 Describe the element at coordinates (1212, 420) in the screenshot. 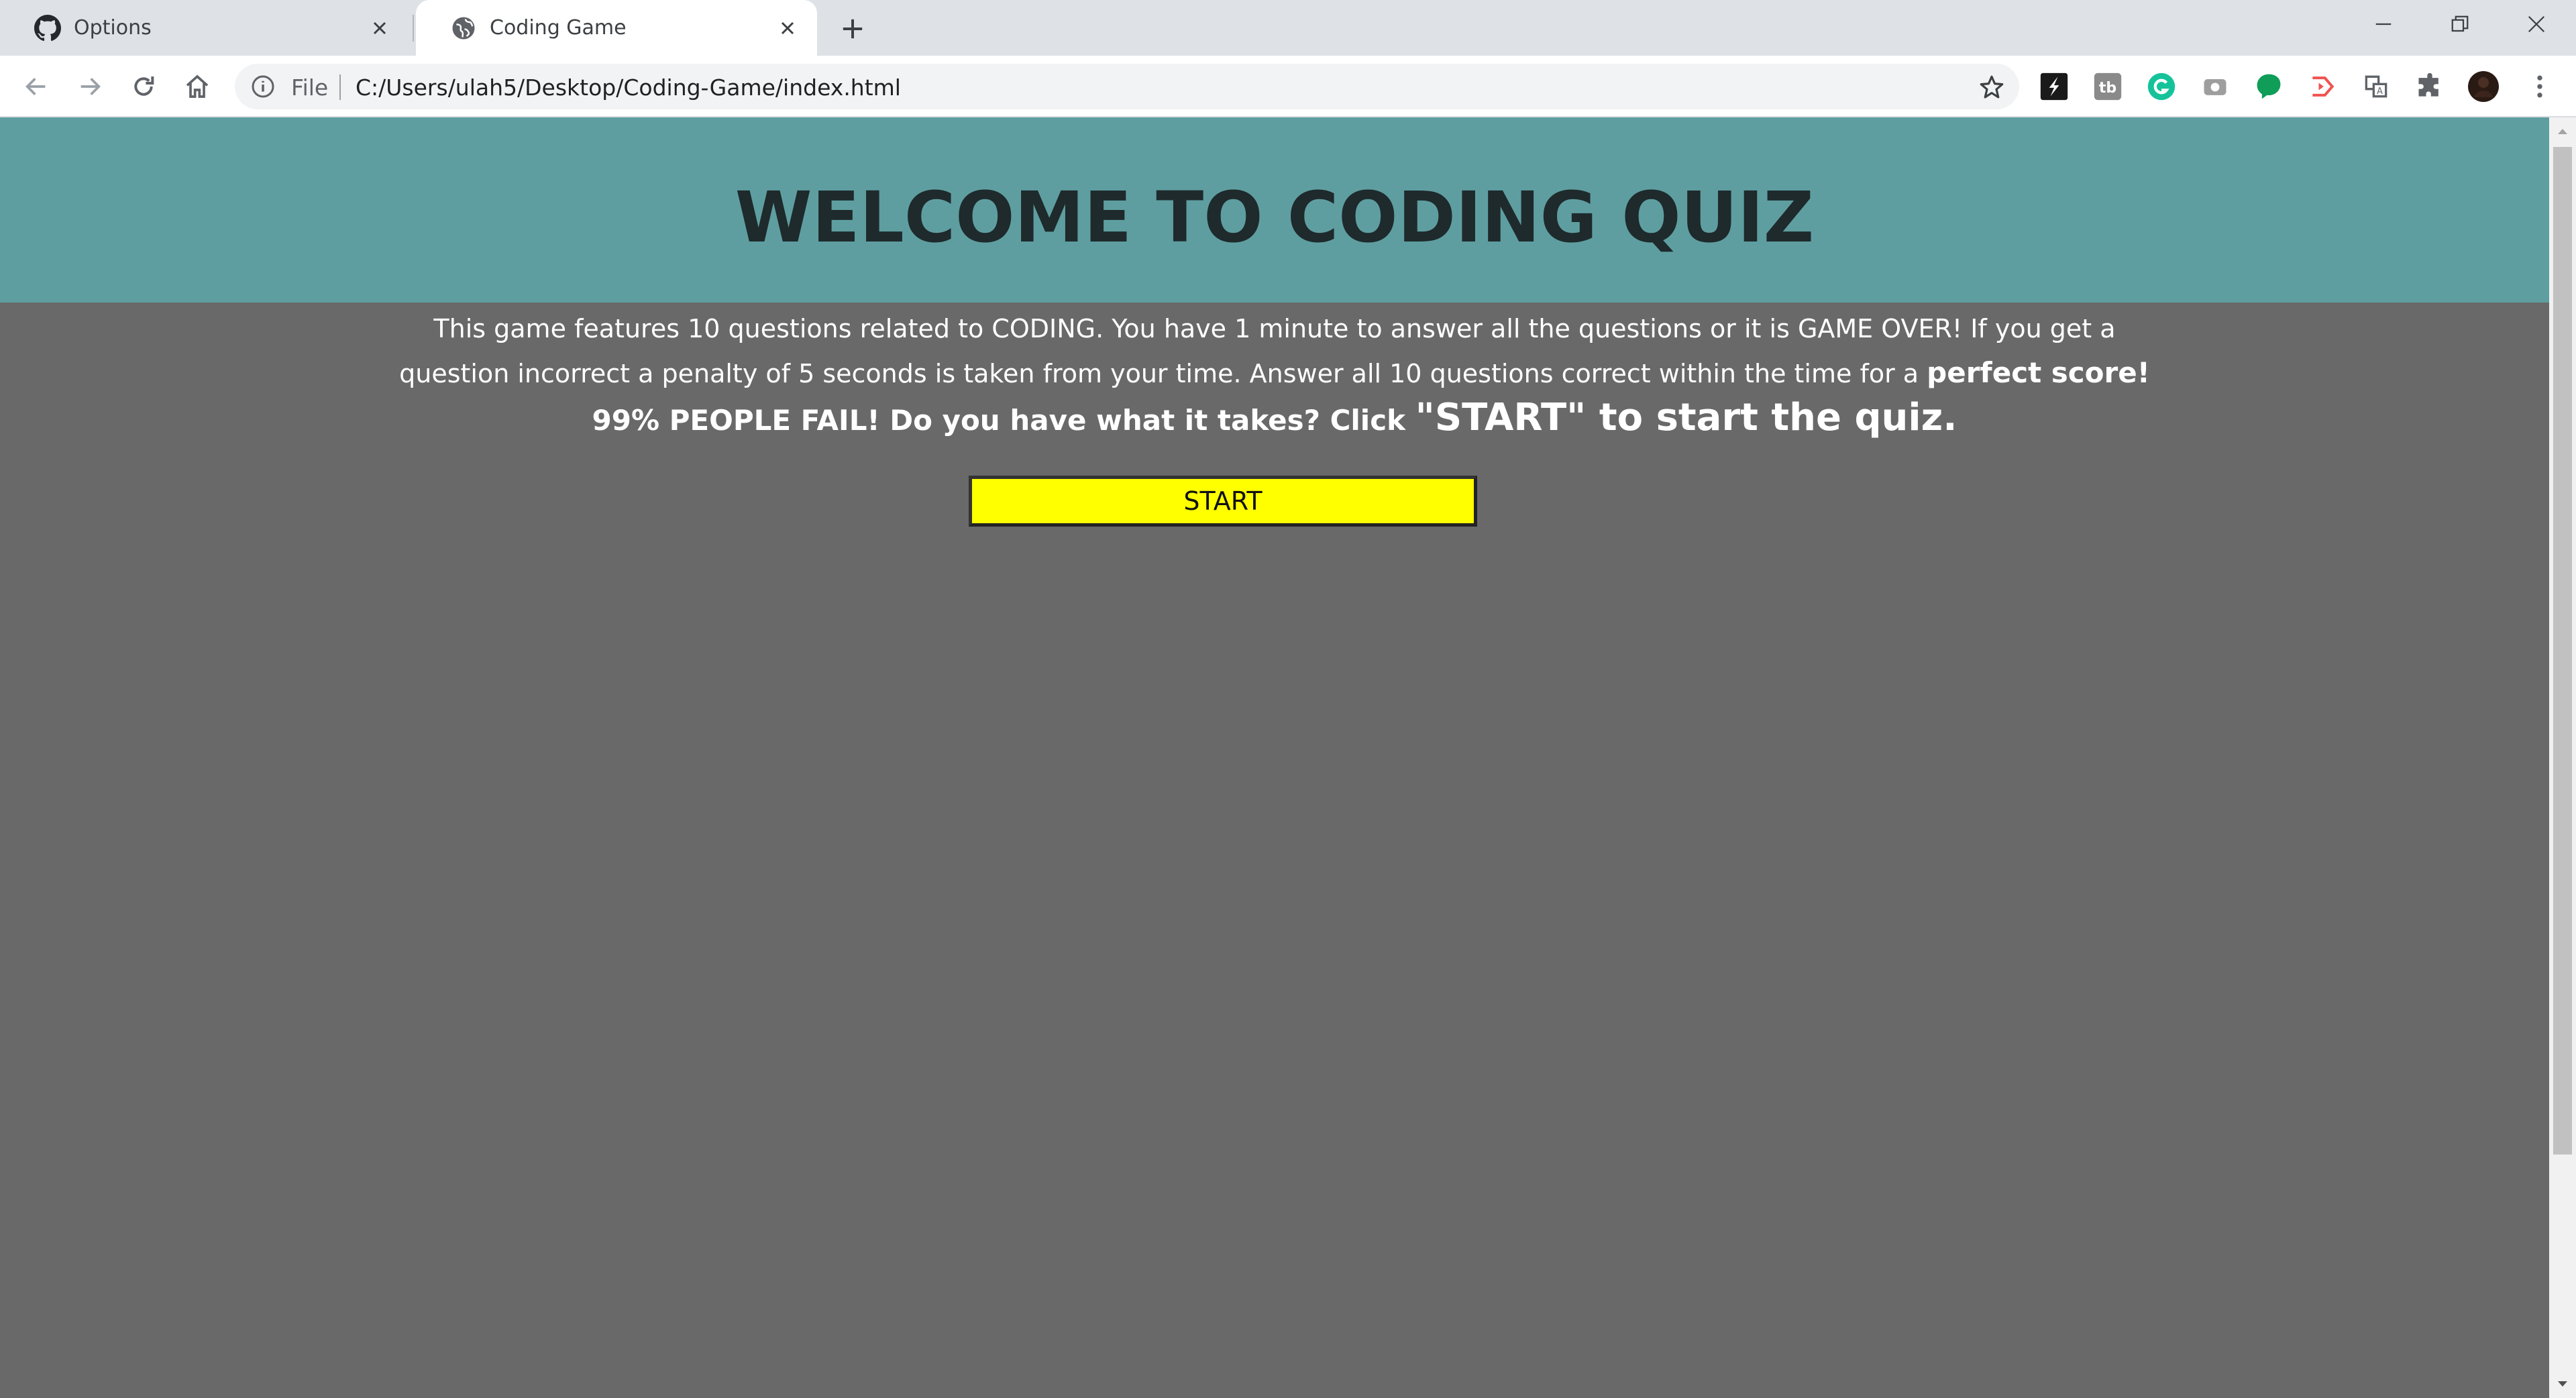

I see `intro-bold-2: have what it takes? Click` at that location.